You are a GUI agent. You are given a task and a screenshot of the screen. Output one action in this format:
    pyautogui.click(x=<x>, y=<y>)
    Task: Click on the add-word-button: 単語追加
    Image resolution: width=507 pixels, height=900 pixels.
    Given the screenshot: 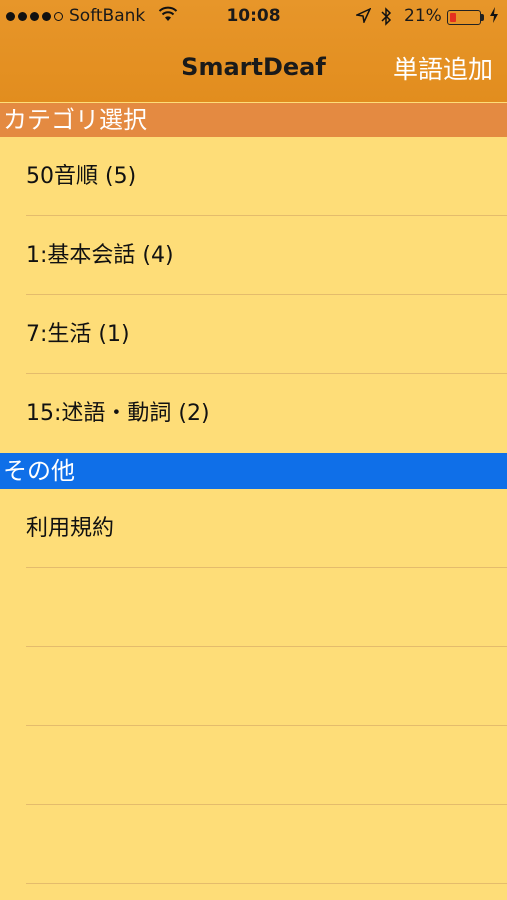 What is the action you would take?
    pyautogui.click(x=443, y=68)
    